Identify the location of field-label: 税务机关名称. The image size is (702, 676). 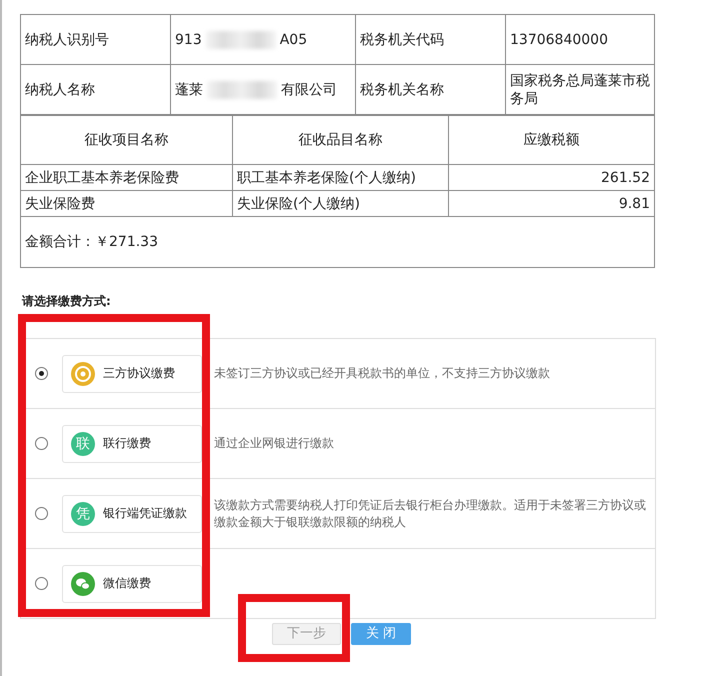
(431, 89).